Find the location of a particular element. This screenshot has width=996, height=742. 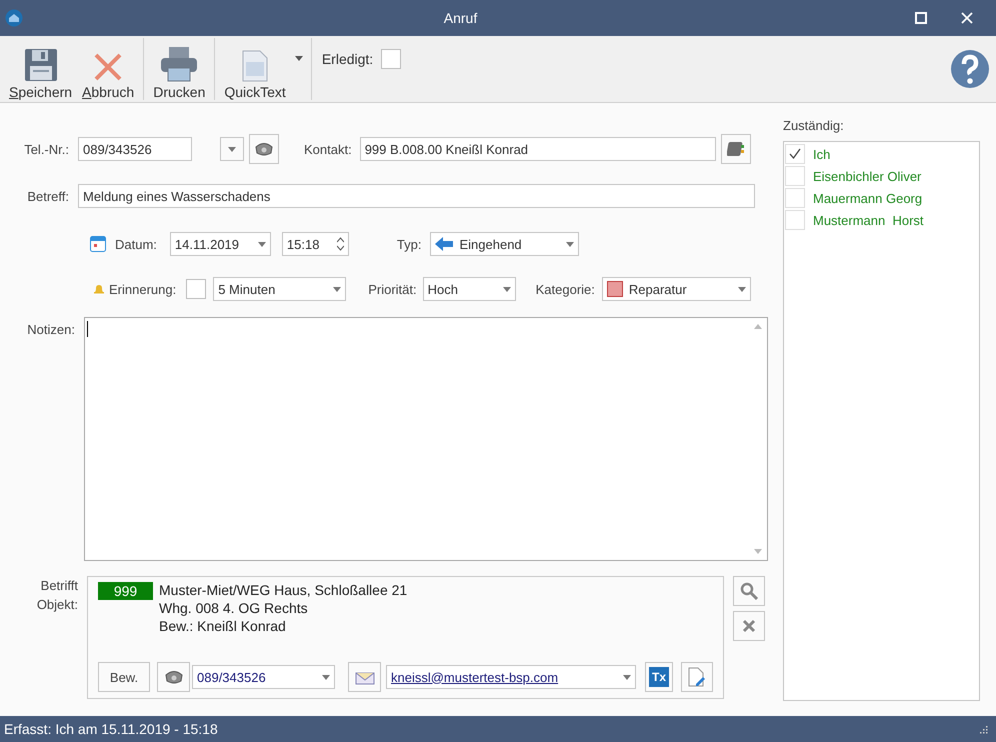

category-swatch-icon is located at coordinates (614, 289).